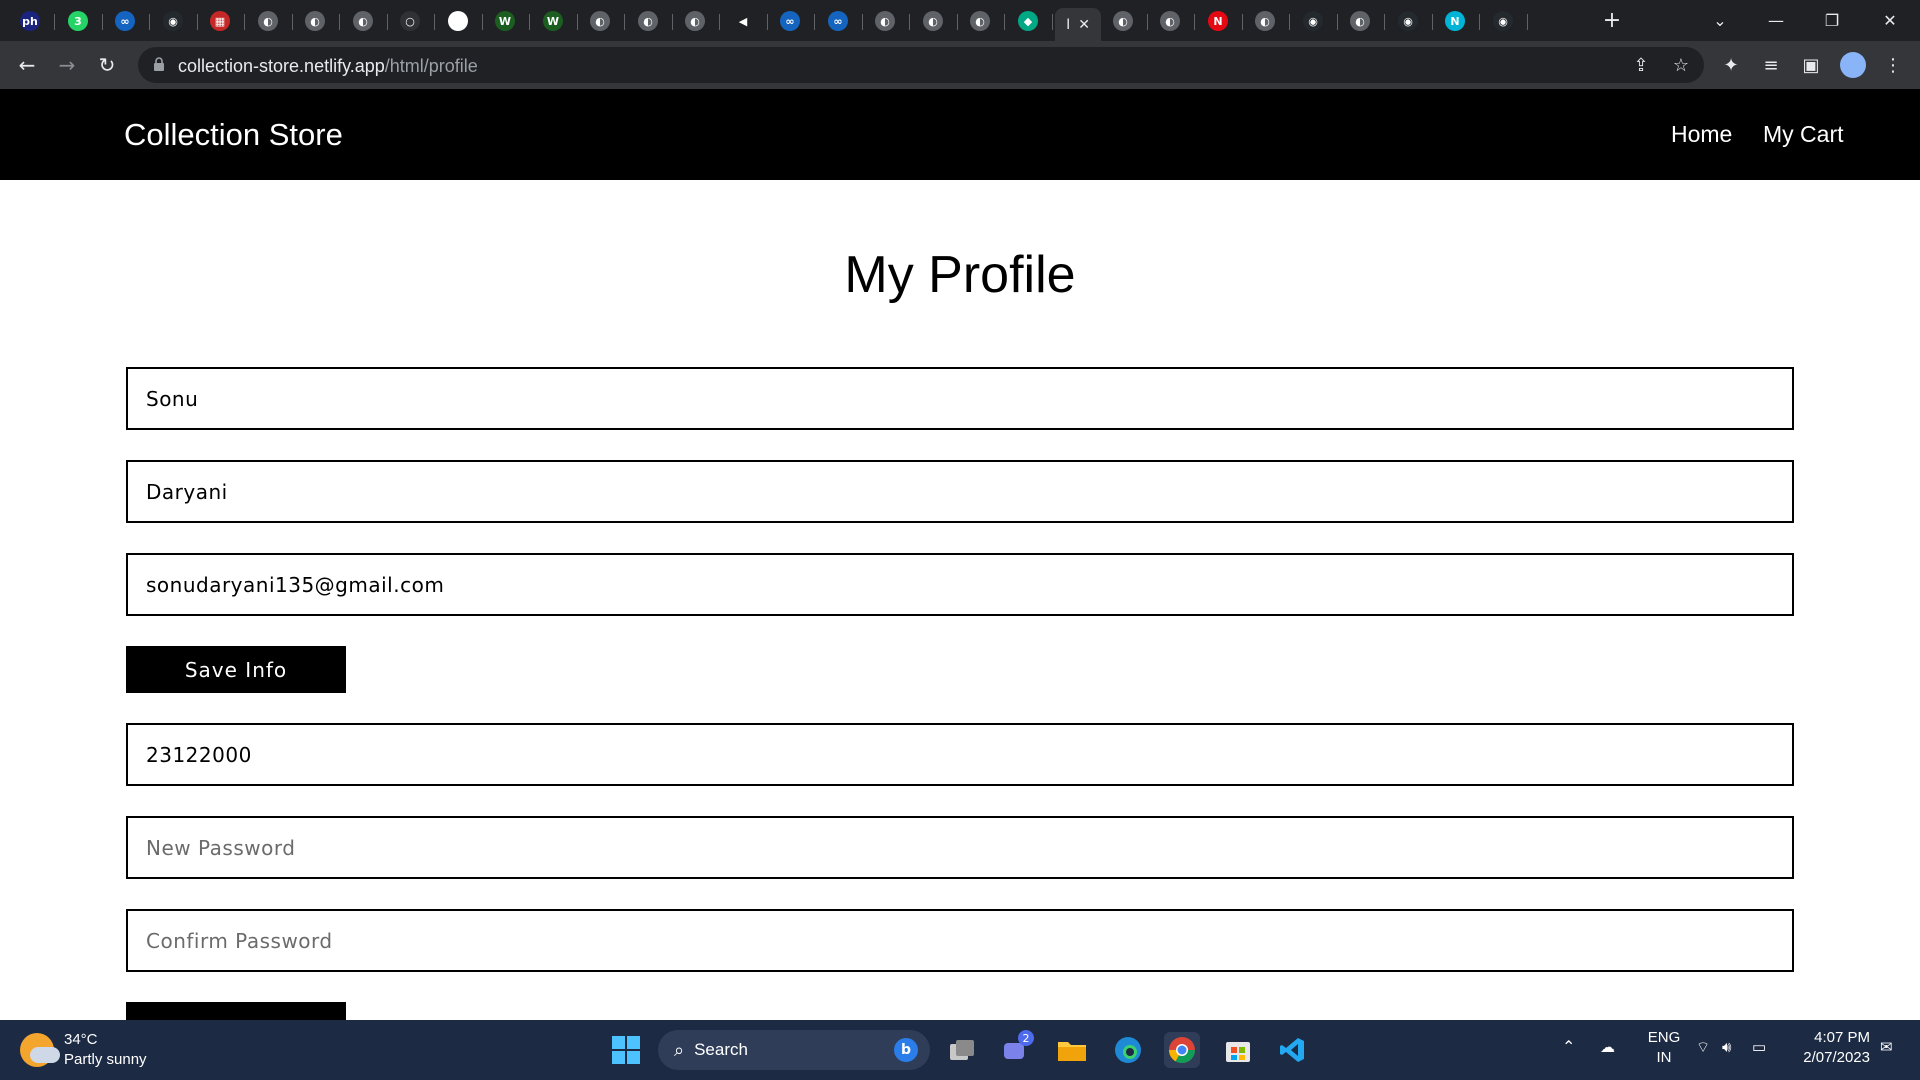 Image resolution: width=1920 pixels, height=1080 pixels. Describe the element at coordinates (721, 1049) in the screenshot. I see `taskbar-search-label: Search` at that location.